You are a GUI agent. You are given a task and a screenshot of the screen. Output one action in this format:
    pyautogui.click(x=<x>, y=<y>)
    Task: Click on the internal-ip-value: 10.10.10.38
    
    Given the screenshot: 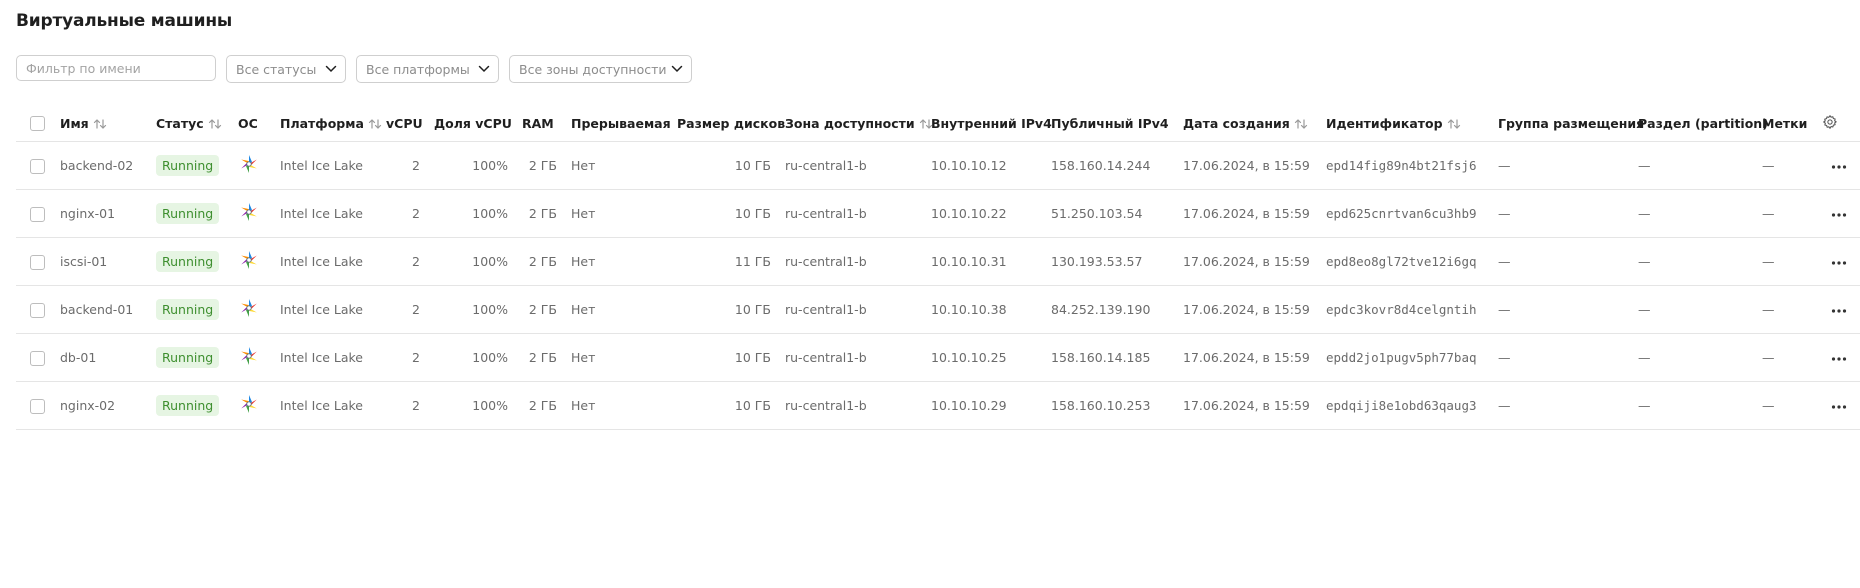 What is the action you would take?
    pyautogui.click(x=991, y=309)
    